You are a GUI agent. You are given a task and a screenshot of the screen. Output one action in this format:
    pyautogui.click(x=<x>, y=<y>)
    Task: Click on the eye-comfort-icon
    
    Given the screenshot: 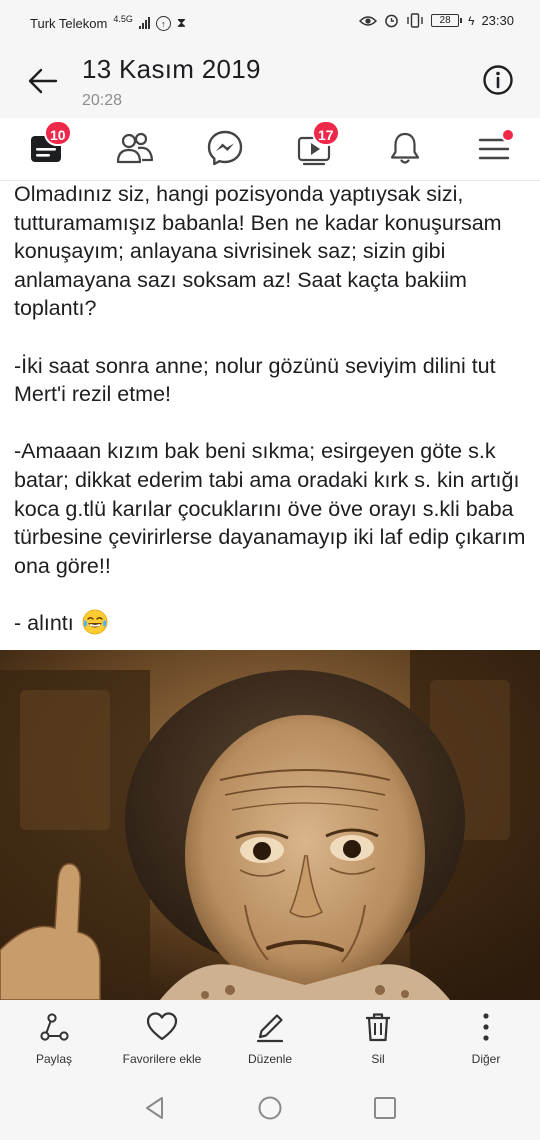 What is the action you would take?
    pyautogui.click(x=368, y=20)
    